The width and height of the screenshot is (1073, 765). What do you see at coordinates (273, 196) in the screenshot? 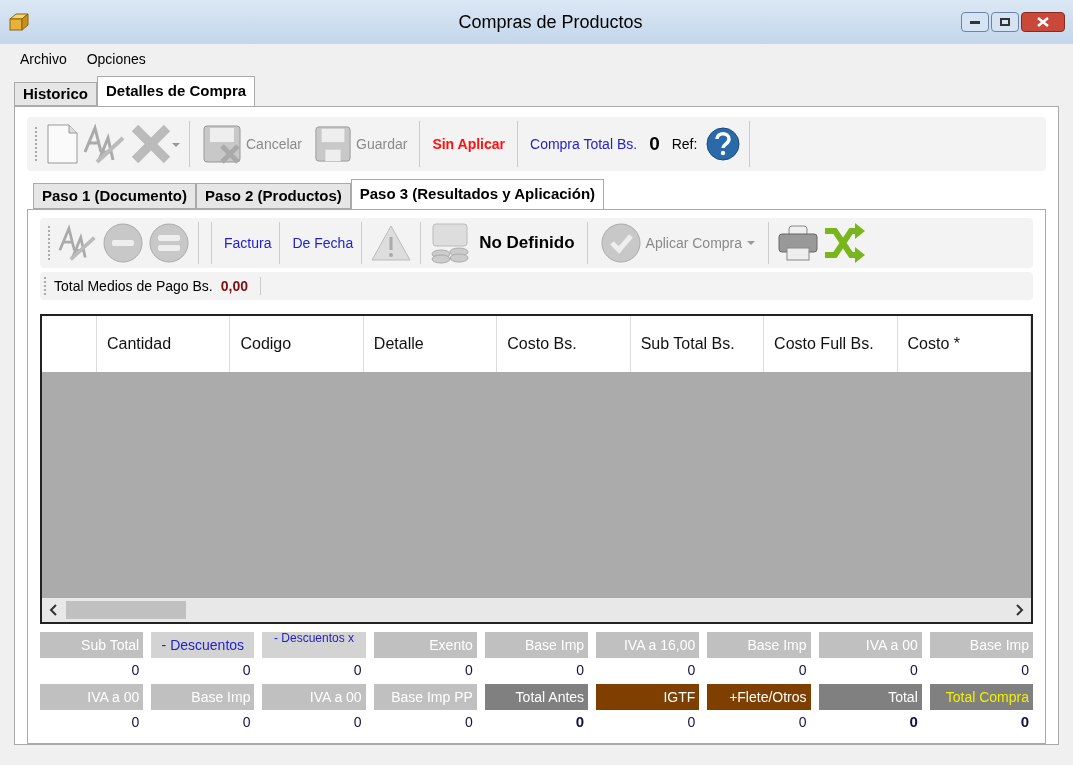
I see `tab: Paso 2 (Productos)` at bounding box center [273, 196].